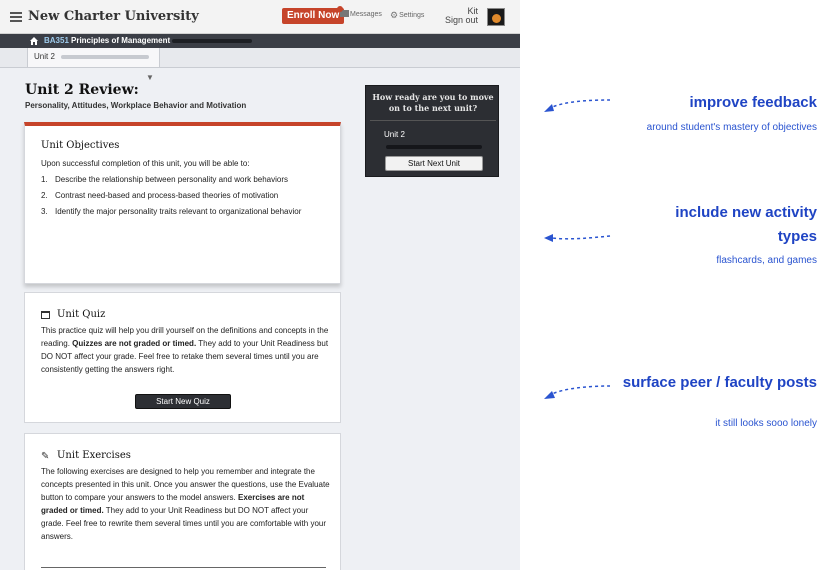  What do you see at coordinates (731, 127) in the screenshot?
I see `annotation-subtitle: around student's mastery of objectives` at bounding box center [731, 127].